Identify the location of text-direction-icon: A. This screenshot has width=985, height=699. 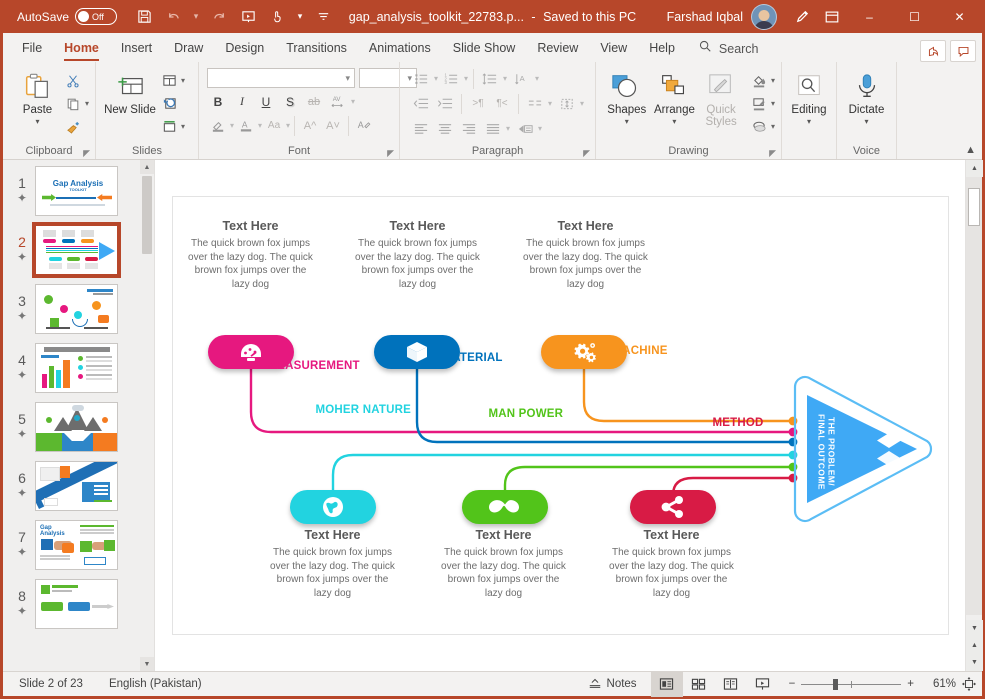
(522, 78).